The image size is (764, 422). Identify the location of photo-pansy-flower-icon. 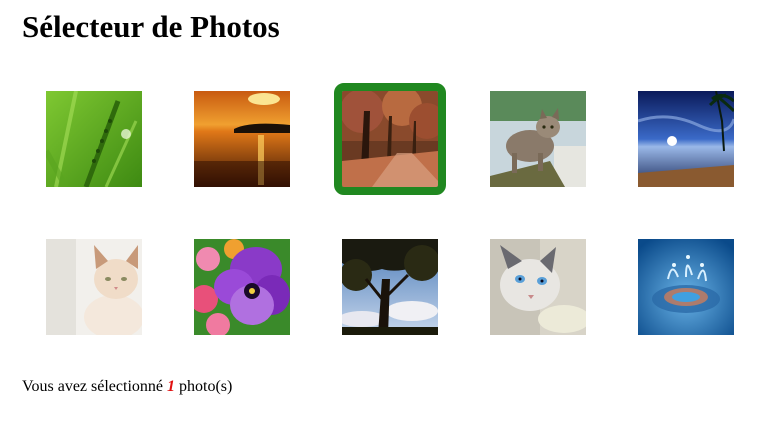
(242, 287).